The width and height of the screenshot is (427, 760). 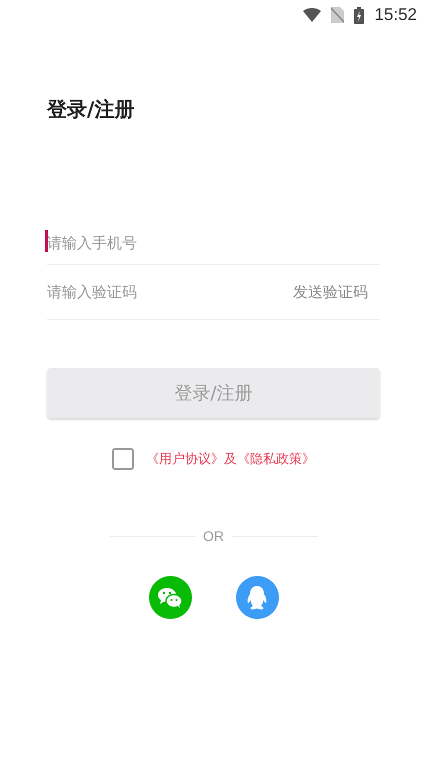 What do you see at coordinates (359, 15) in the screenshot?
I see `battery-charging-icon` at bounding box center [359, 15].